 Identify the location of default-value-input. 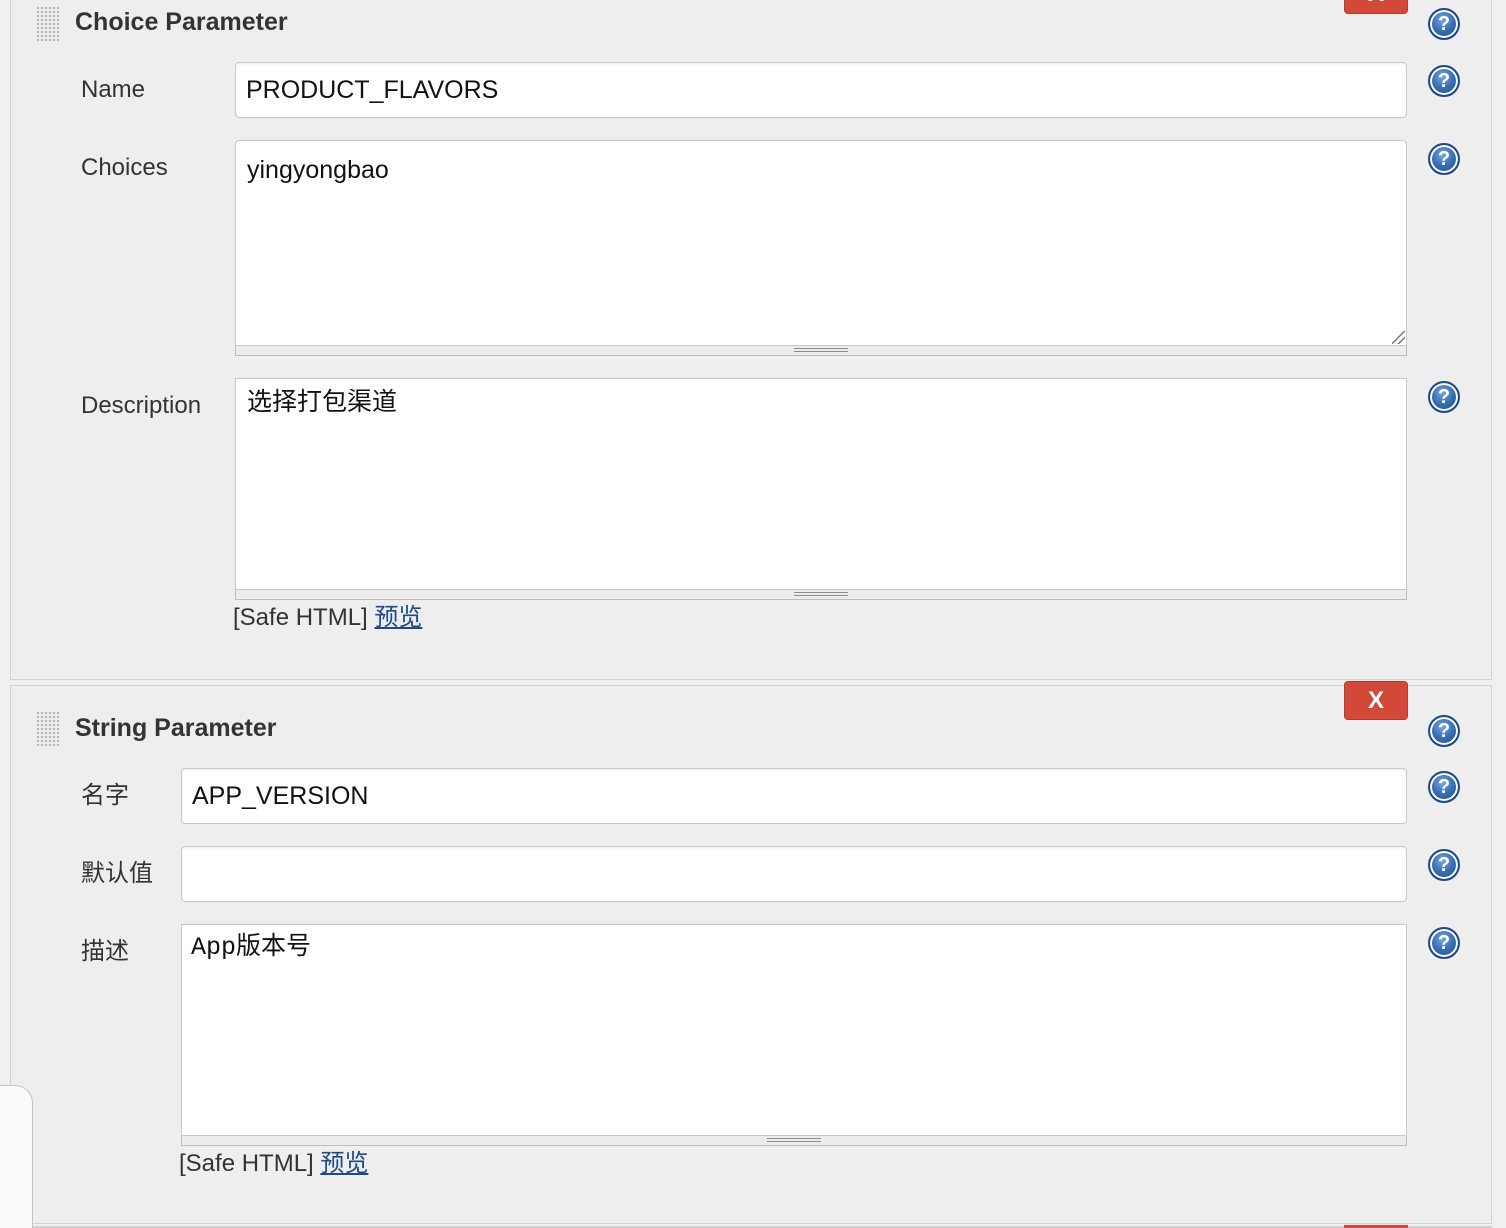
(794, 874).